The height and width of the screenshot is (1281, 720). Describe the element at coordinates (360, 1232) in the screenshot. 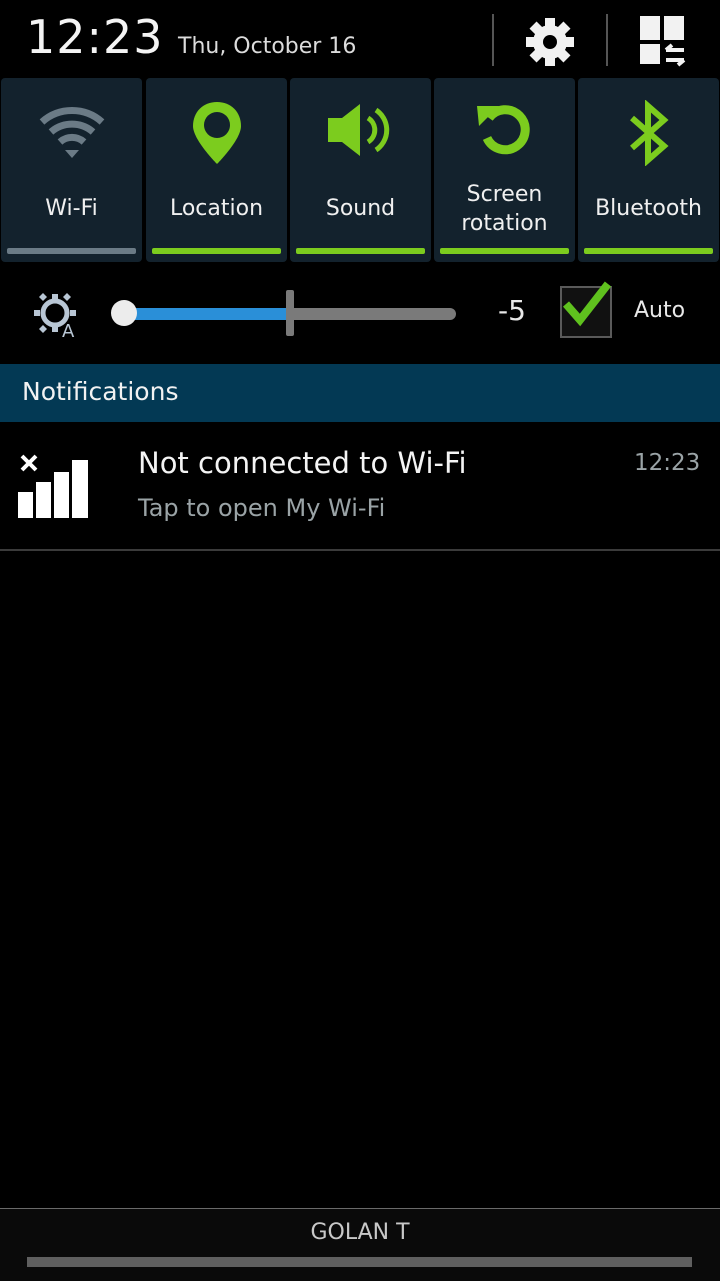

I see `carrier-name: GOLAN T` at that location.